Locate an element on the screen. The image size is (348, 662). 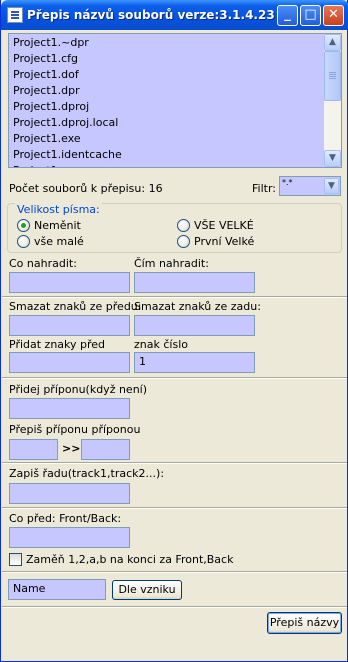
rename-button: Přepiš názvy is located at coordinates (304, 623).